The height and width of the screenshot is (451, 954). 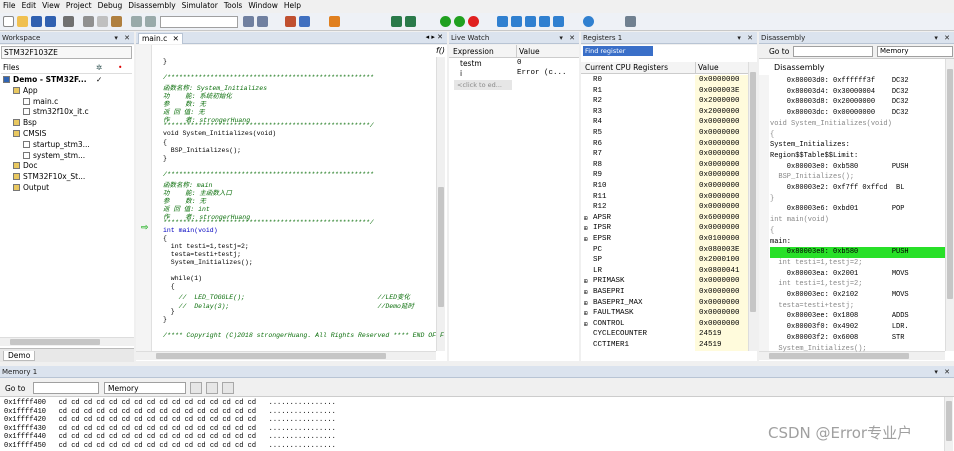 I want to click on register-row: ⊞ BASEPRI 0x0000000, so click(x=668, y=293).